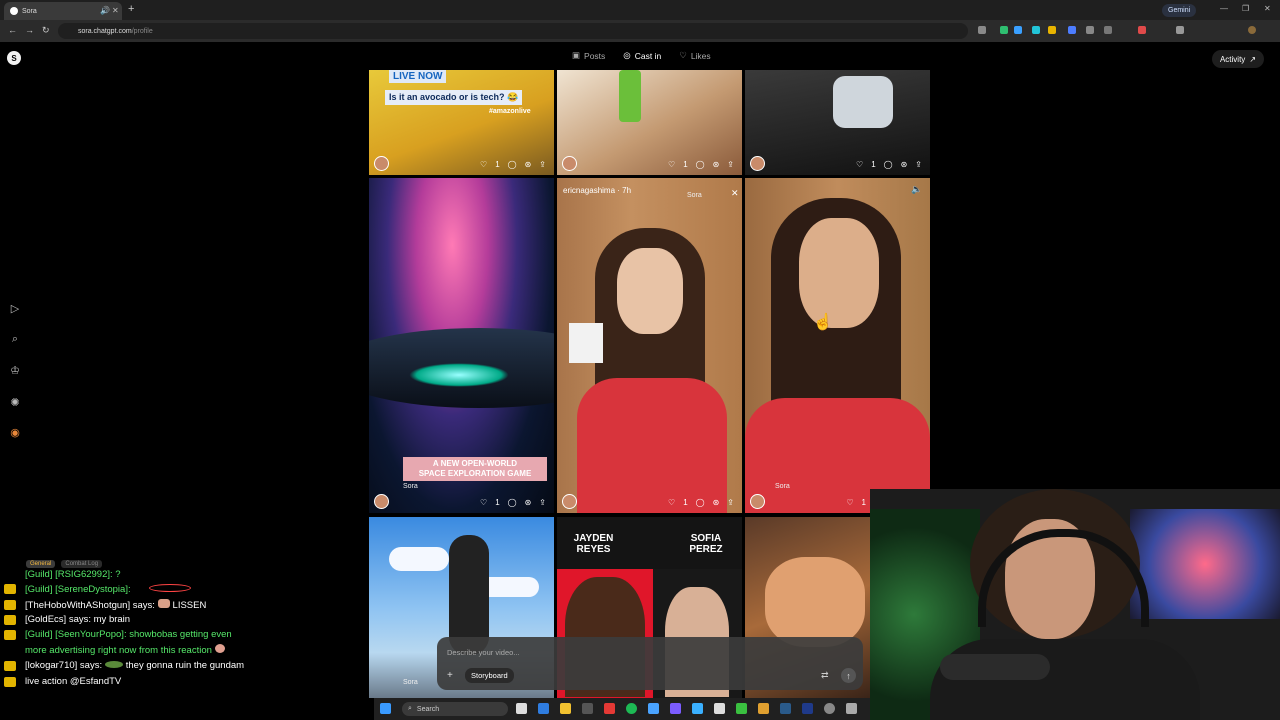  What do you see at coordinates (41, 564) in the screenshot?
I see `chat-tab-general: General` at bounding box center [41, 564].